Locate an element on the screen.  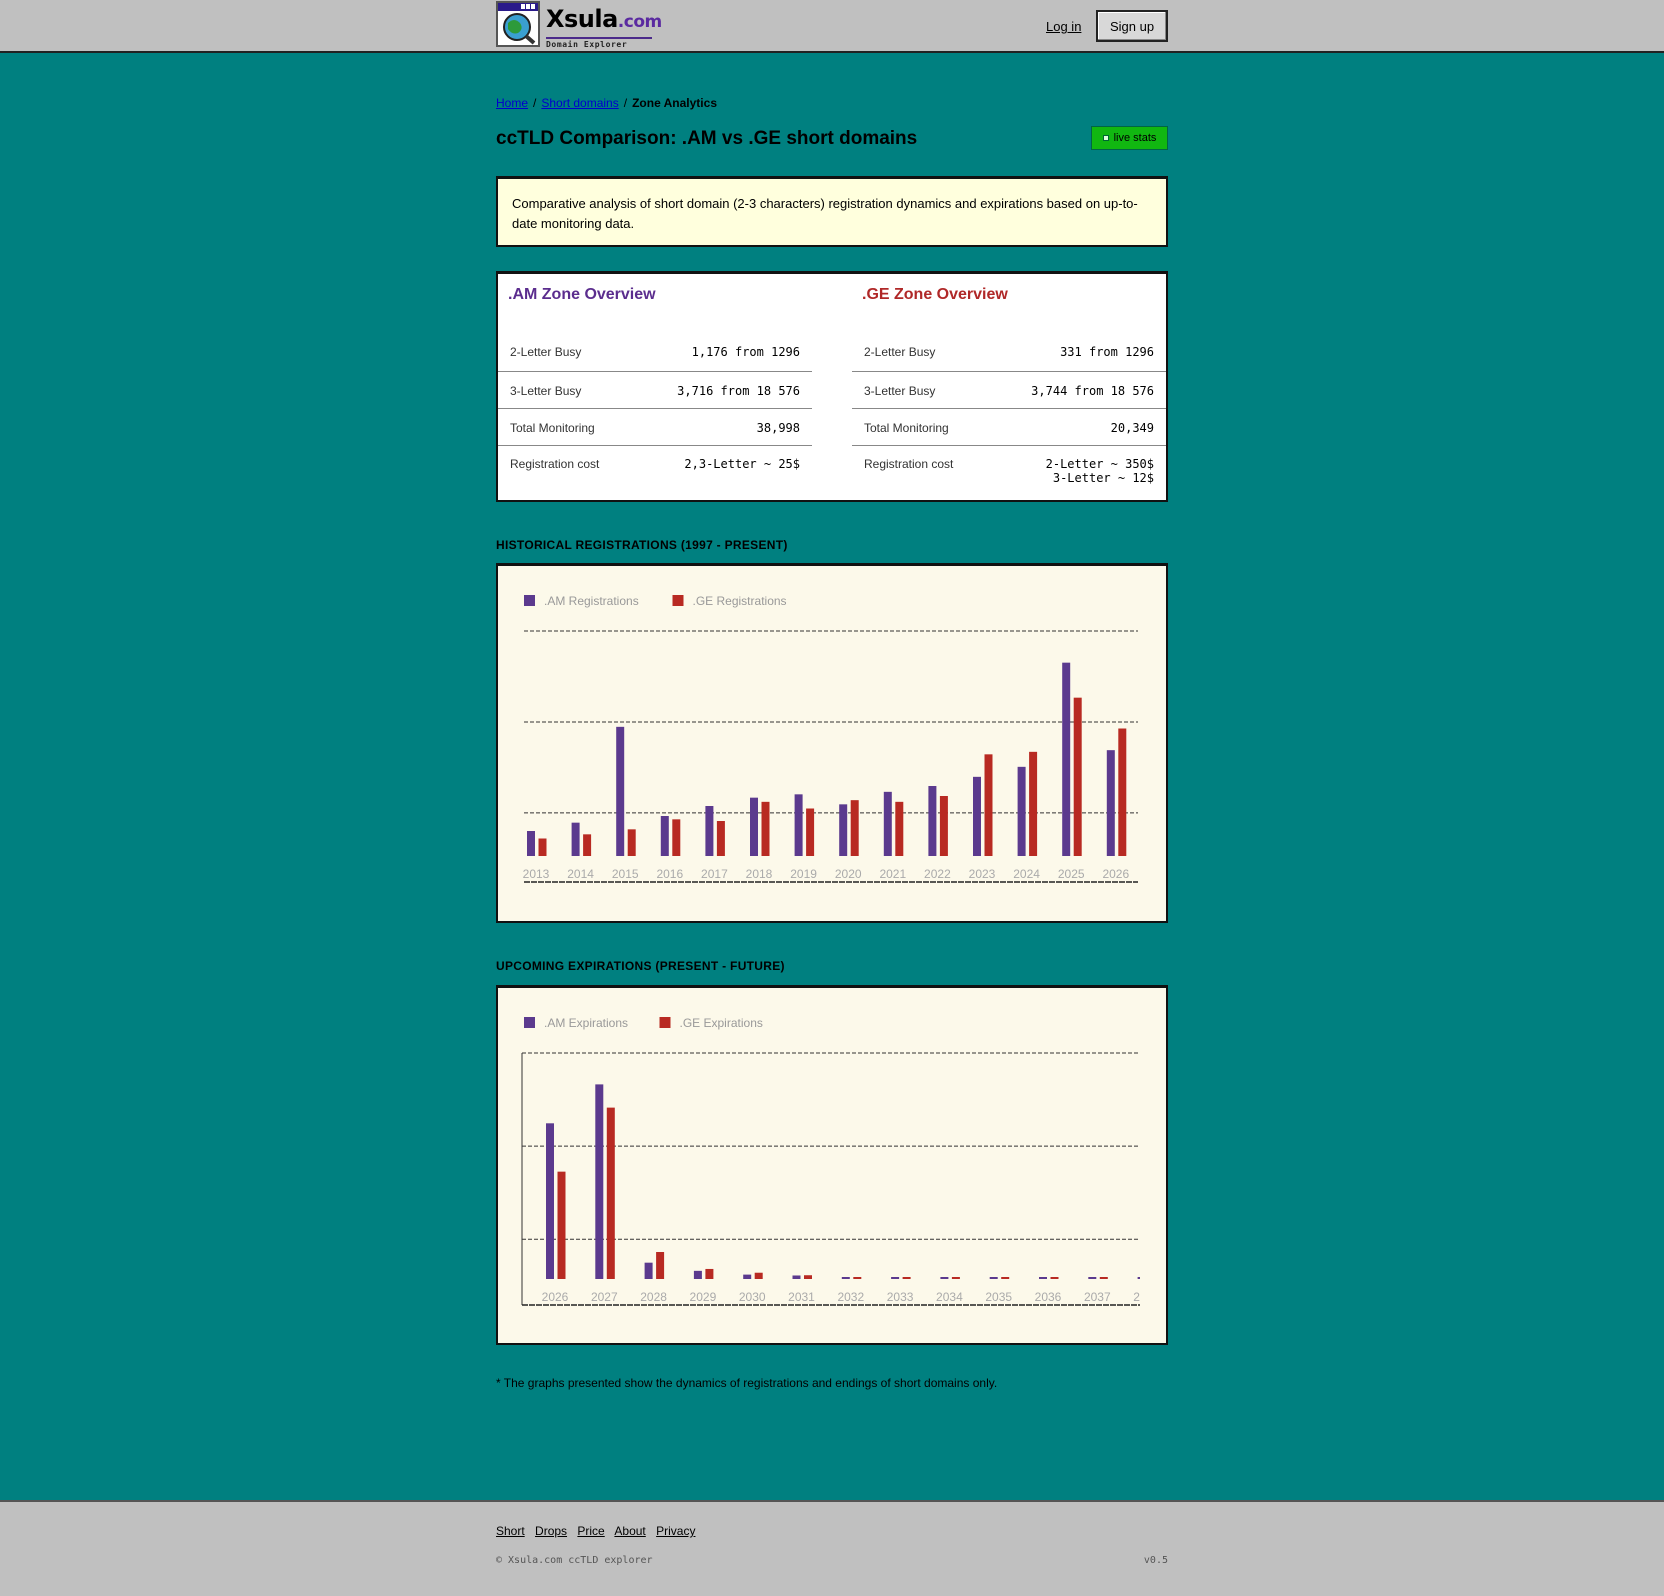
row-label: Total Monitoring is located at coordinates (906, 428).